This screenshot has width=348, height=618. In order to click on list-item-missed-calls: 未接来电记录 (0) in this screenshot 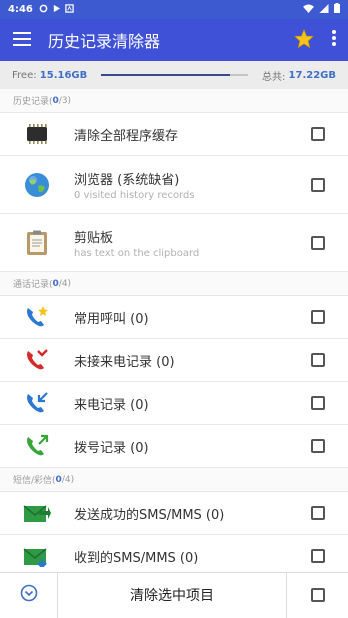, I will do `click(174, 360)`.